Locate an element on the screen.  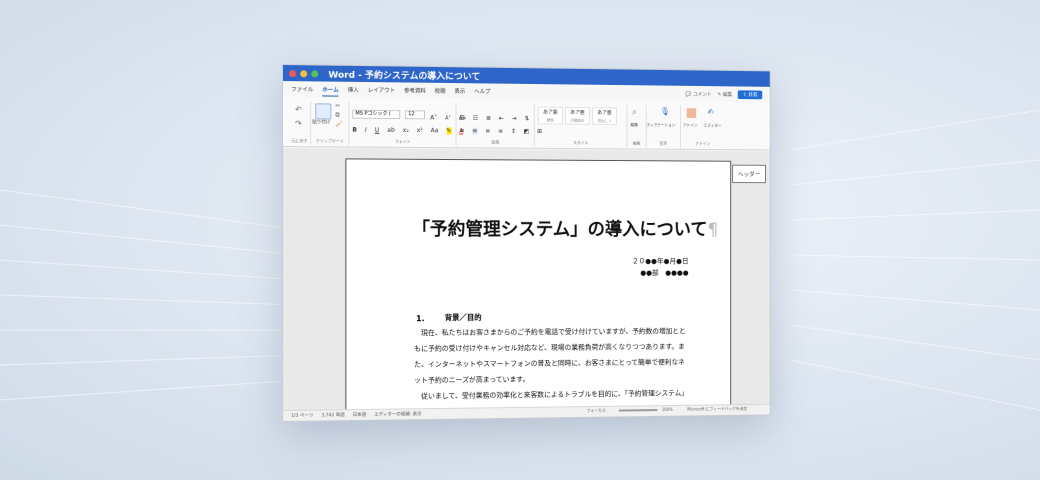
tab-help: ヘルプ is located at coordinates (482, 91).